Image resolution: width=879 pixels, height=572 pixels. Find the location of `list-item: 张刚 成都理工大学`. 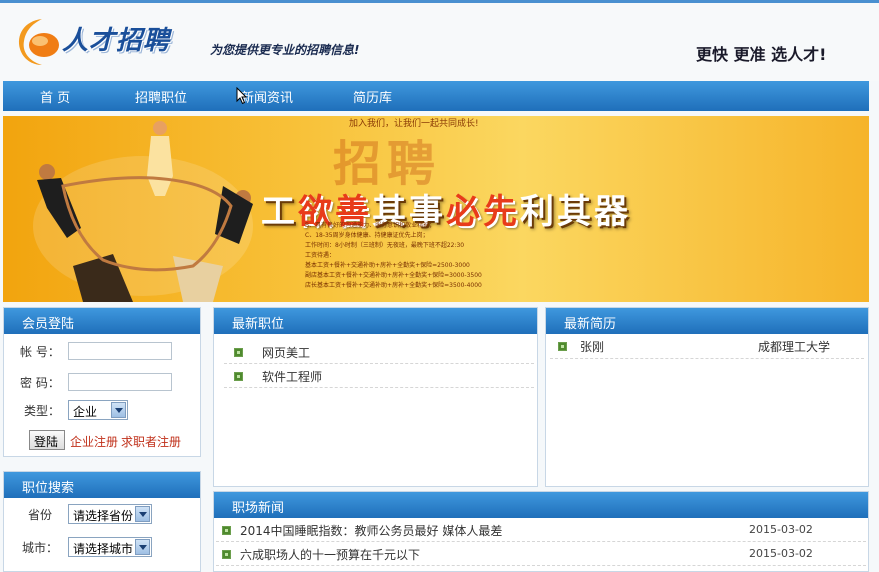

list-item: 张刚 成都理工大学 is located at coordinates (707, 347).